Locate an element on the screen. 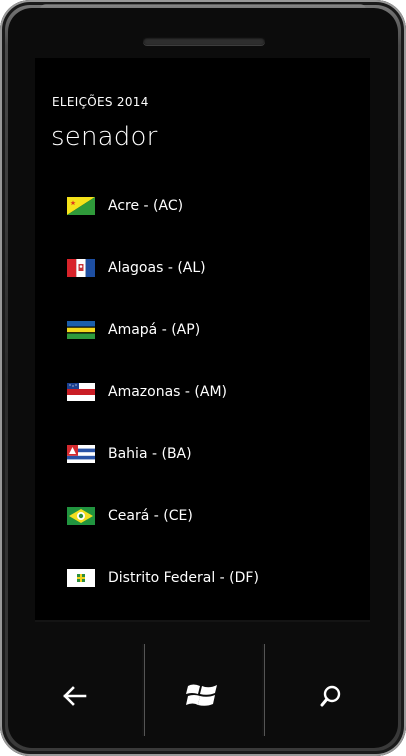  list-item-label: Ceará - (CE) is located at coordinates (150, 516).